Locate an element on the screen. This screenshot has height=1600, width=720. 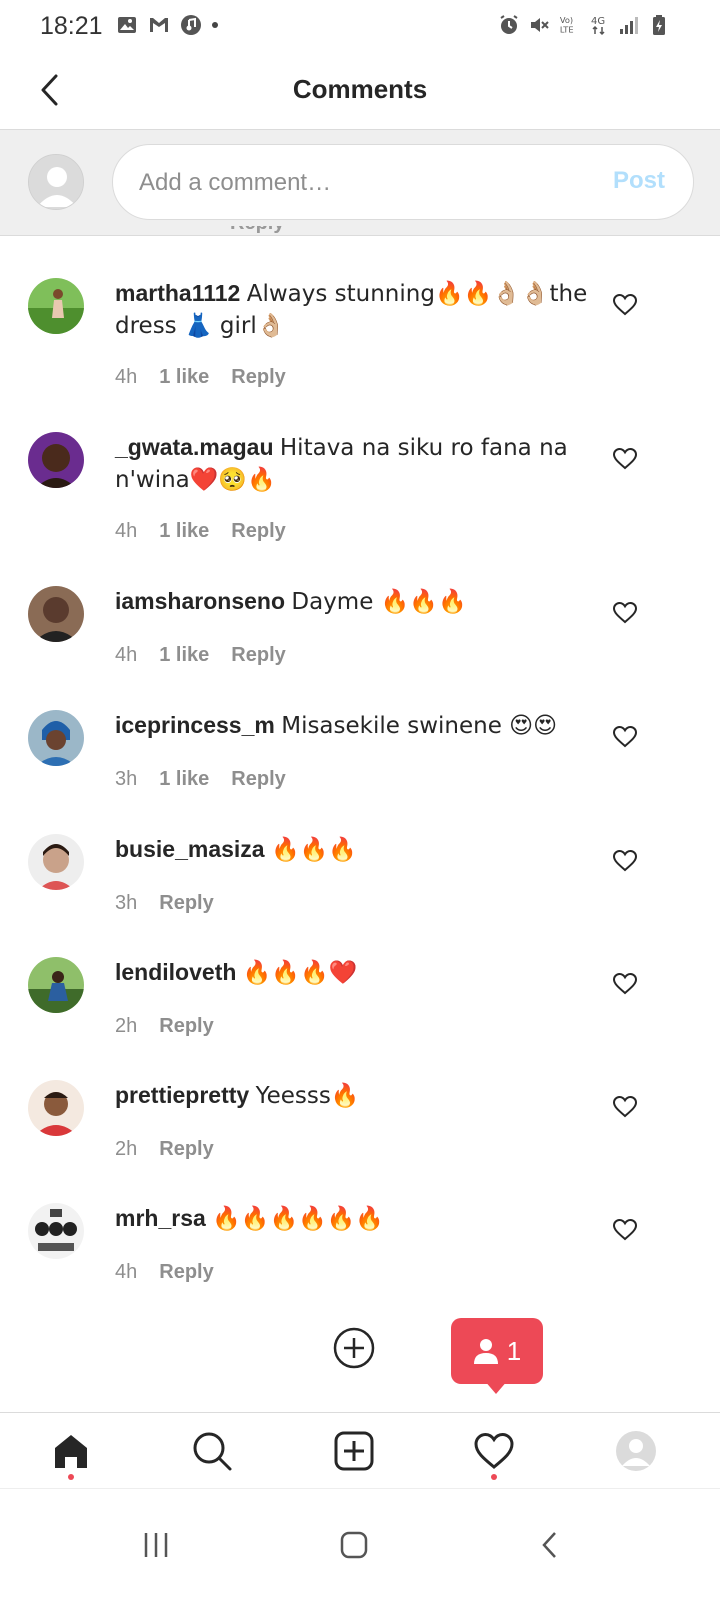
comment-username: iamsharonseno is located at coordinates (200, 601).